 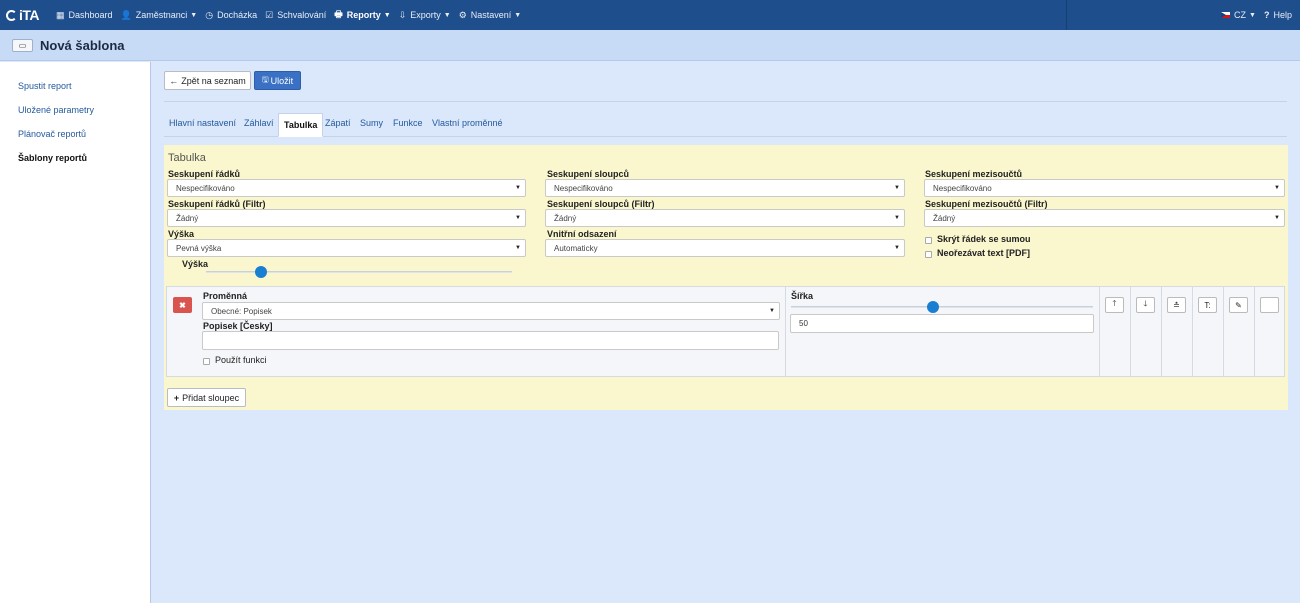 What do you see at coordinates (346, 248) in the screenshot?
I see `height-select: Pevná výška ▼` at bounding box center [346, 248].